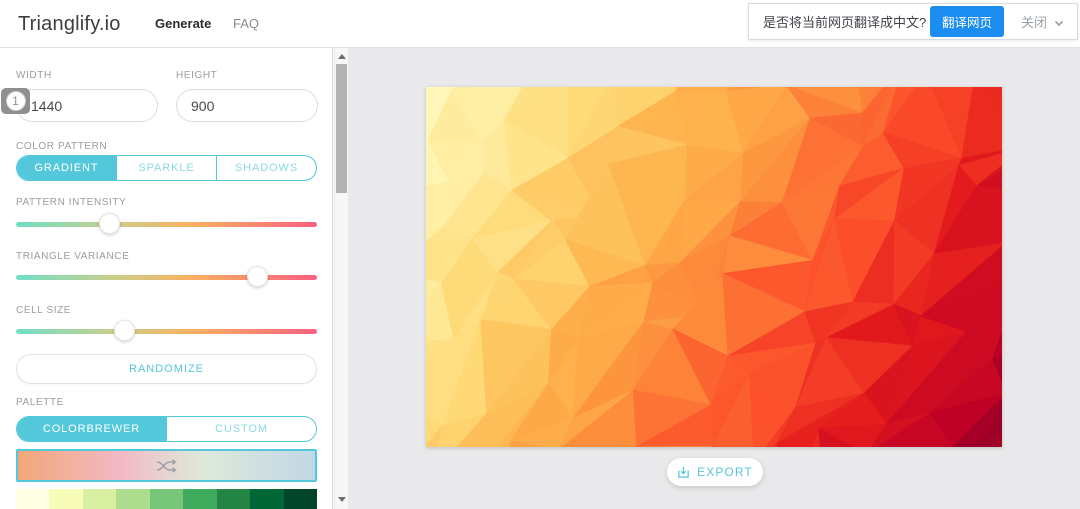 This screenshot has width=1080, height=509. I want to click on export-button-label: EXPORT, so click(725, 472).